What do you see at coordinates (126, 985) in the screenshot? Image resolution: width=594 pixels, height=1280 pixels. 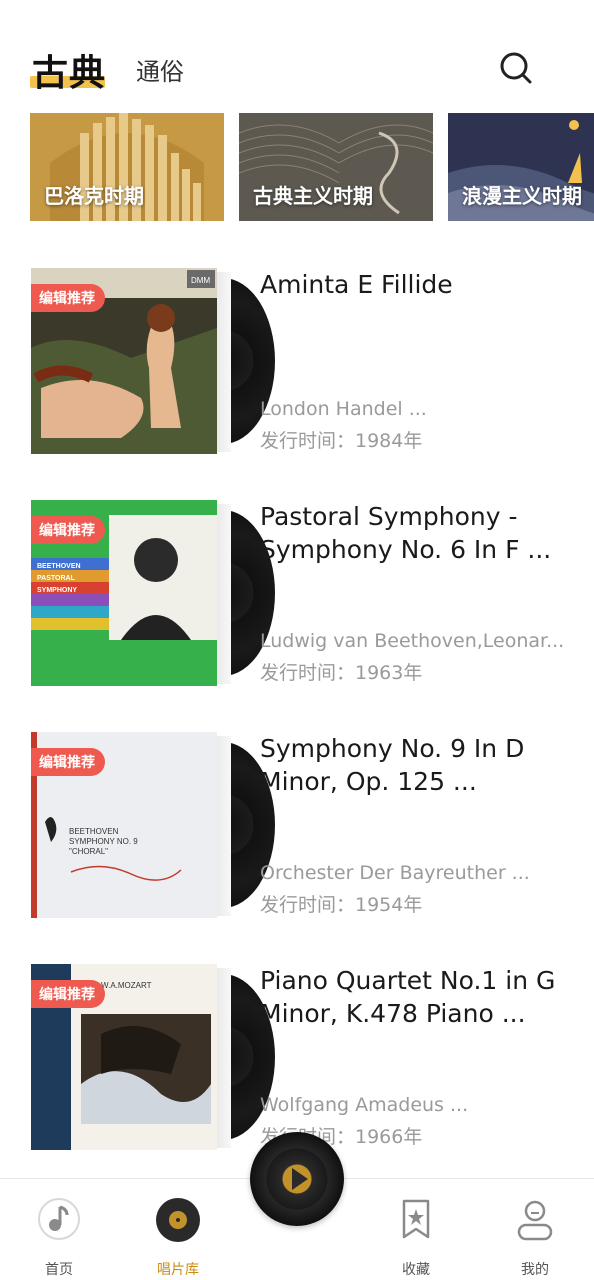 I see `cover-text: W.A.MOZART` at bounding box center [126, 985].